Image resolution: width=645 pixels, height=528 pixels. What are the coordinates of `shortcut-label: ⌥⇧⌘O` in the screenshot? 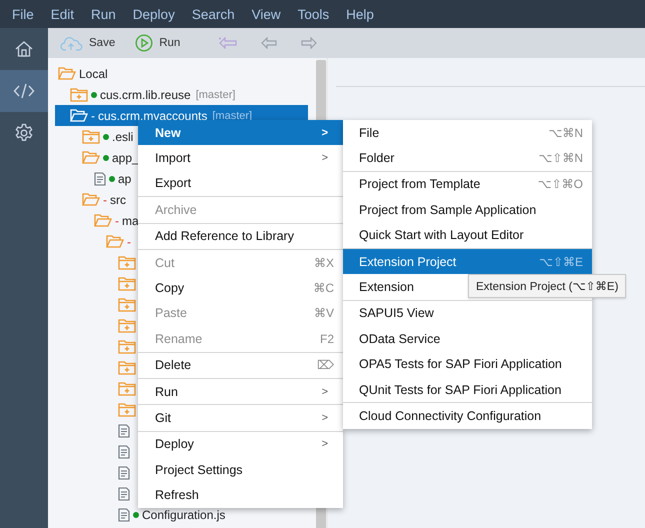 It's located at (560, 184).